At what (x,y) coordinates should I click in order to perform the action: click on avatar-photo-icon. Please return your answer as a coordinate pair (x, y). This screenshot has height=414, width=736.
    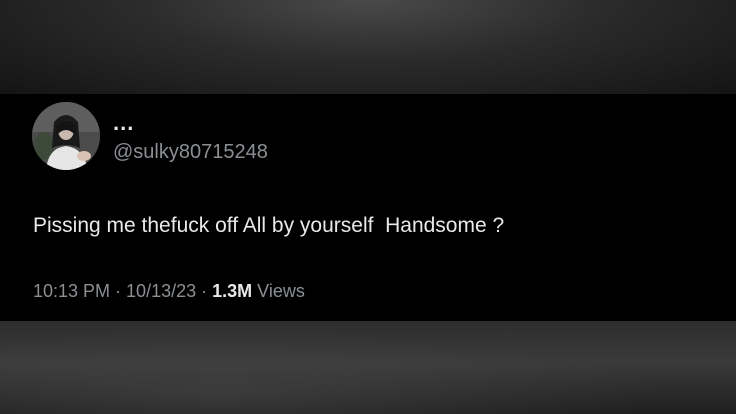
    Looking at the image, I should click on (66, 136).